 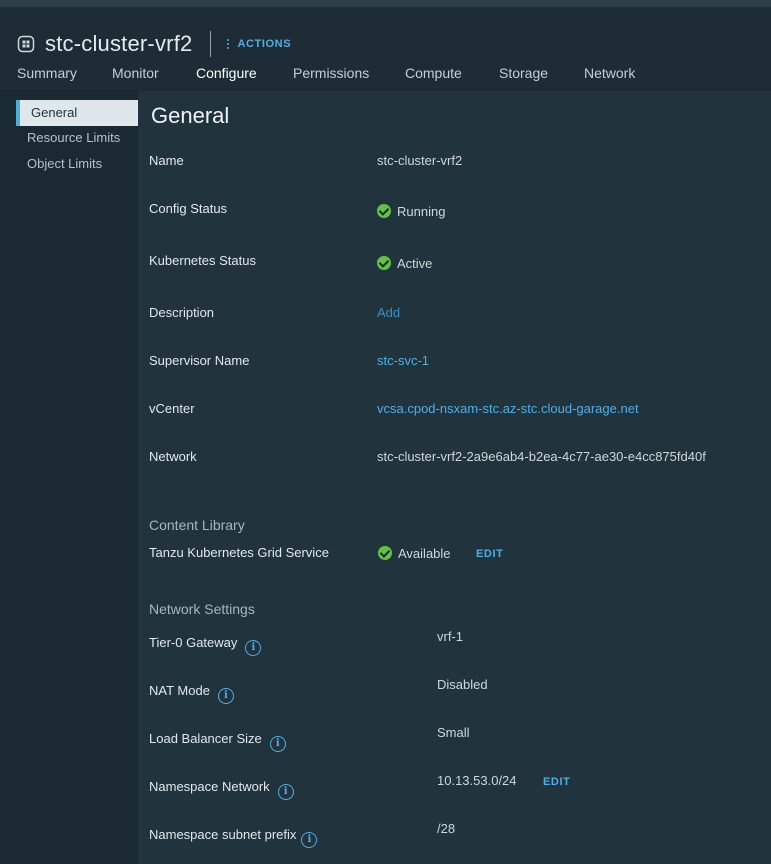 What do you see at coordinates (26, 44) in the screenshot?
I see `namespace-icon` at bounding box center [26, 44].